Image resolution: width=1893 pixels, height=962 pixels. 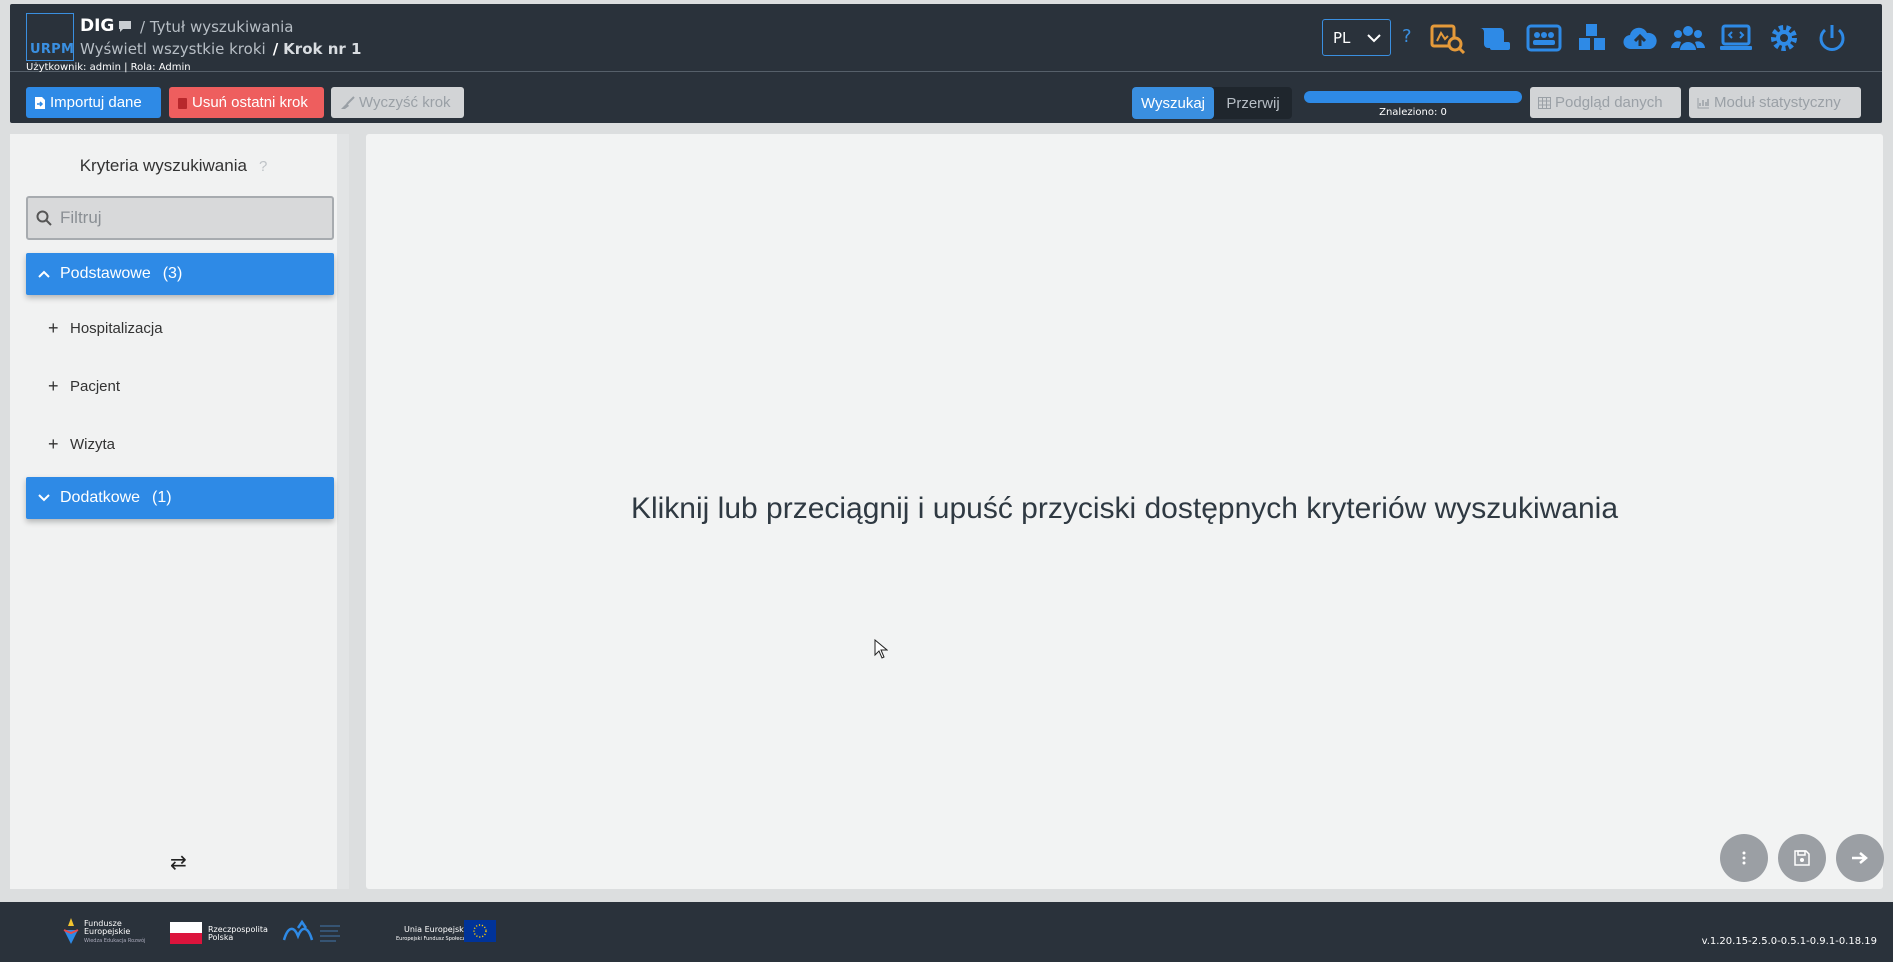 I want to click on import-data-label: Importuj dane, so click(x=96, y=102).